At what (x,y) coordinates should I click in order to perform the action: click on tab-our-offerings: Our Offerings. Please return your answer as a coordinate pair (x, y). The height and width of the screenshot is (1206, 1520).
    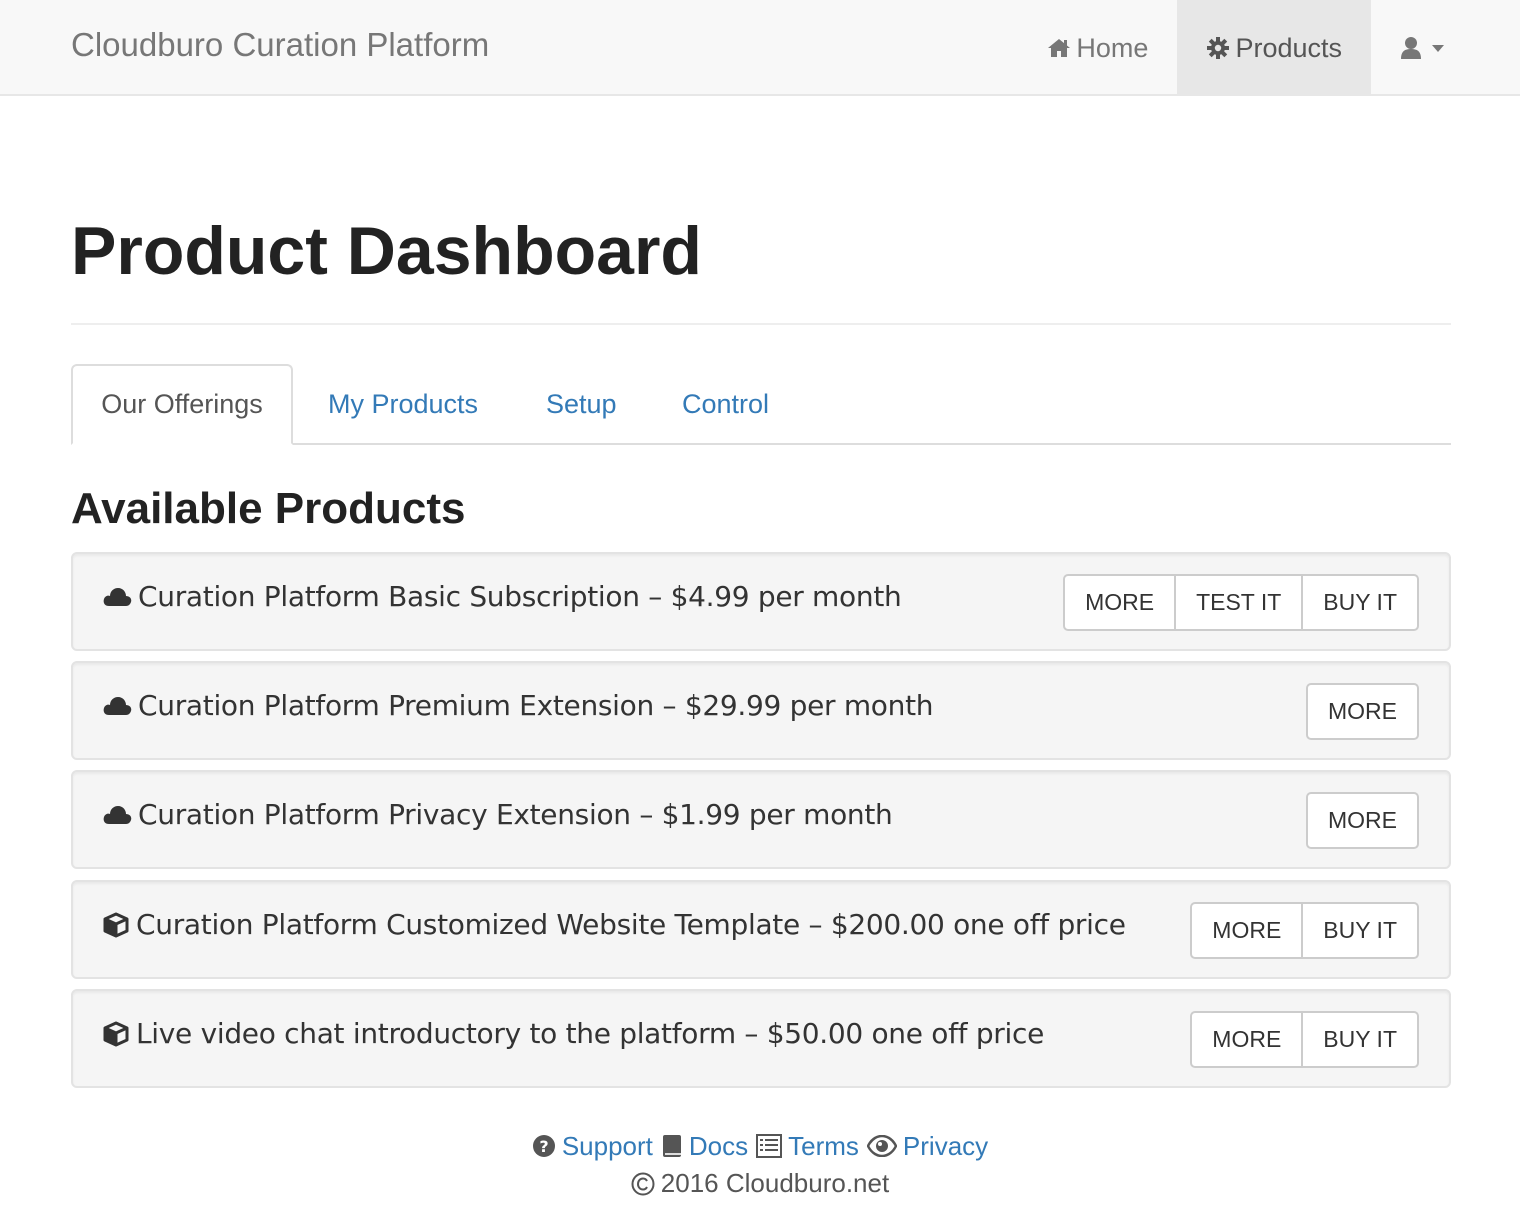
    Looking at the image, I should click on (182, 404).